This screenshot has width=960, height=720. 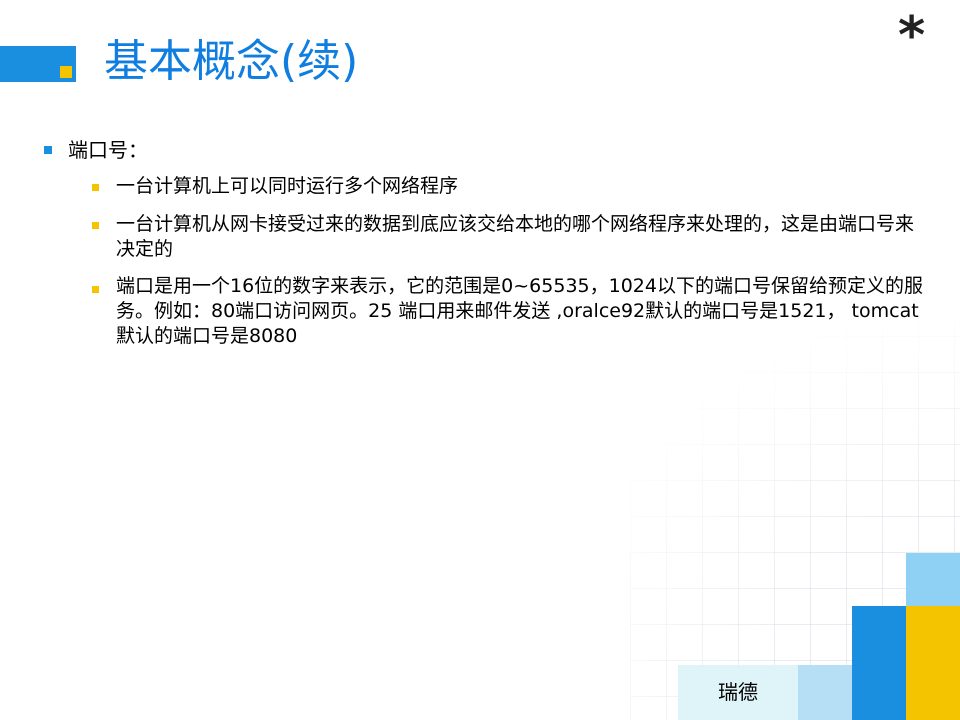 What do you see at coordinates (231, 61) in the screenshot?
I see `slide-title: 基本概念(续)` at bounding box center [231, 61].